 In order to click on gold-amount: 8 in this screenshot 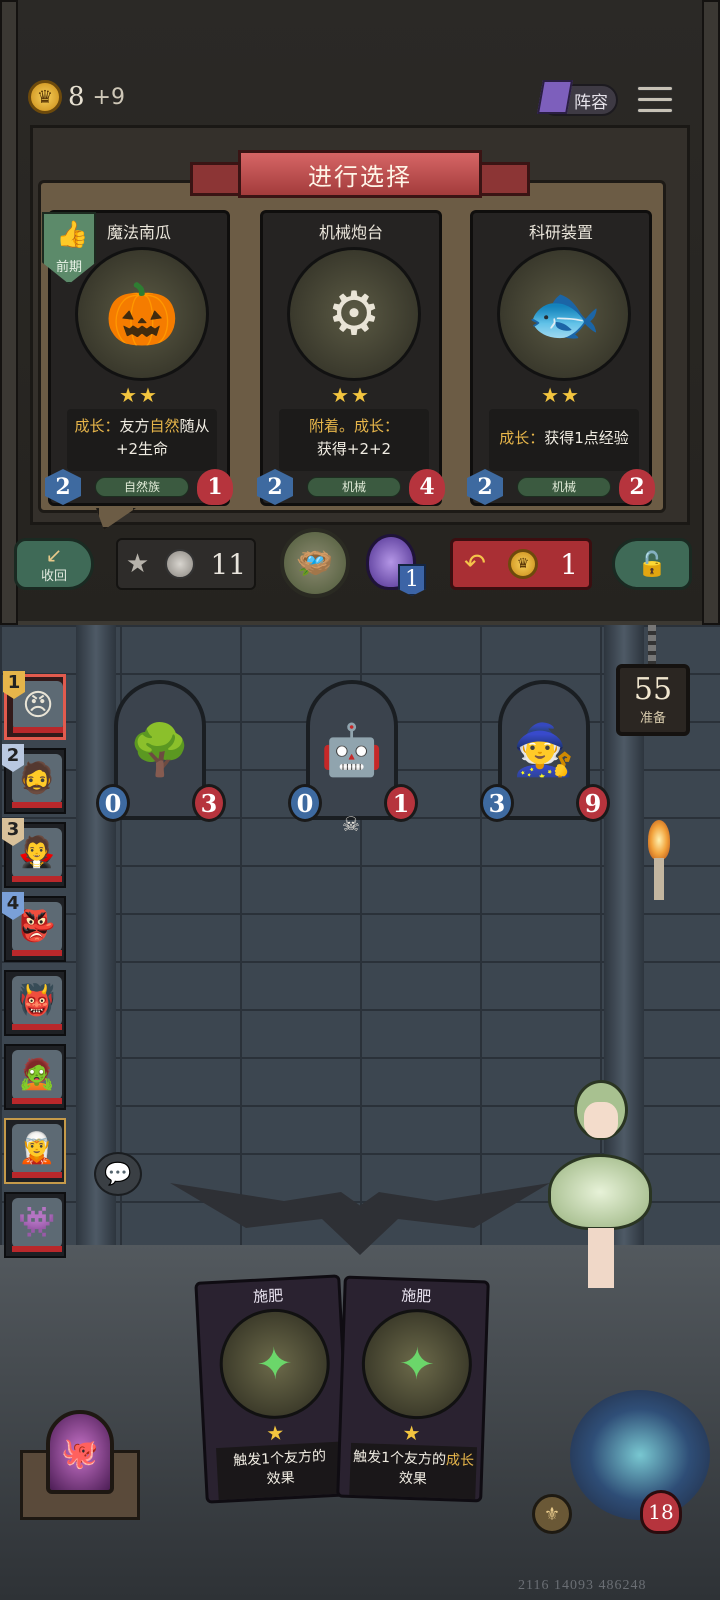, I will do `click(76, 97)`.